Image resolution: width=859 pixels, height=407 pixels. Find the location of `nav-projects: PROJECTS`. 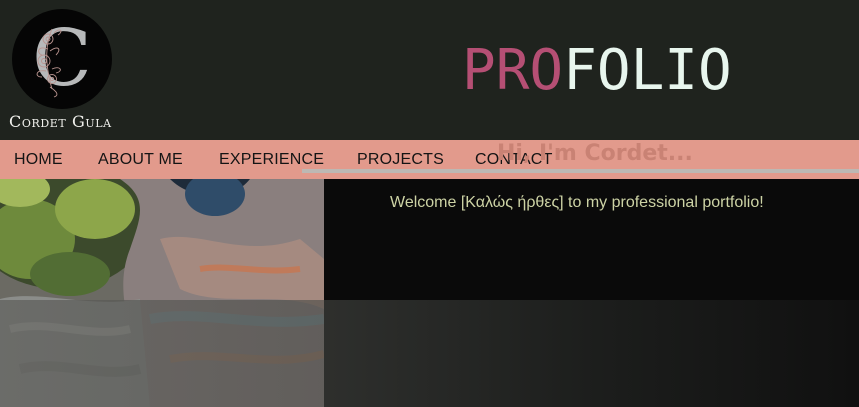

nav-projects: PROJECTS is located at coordinates (400, 160).